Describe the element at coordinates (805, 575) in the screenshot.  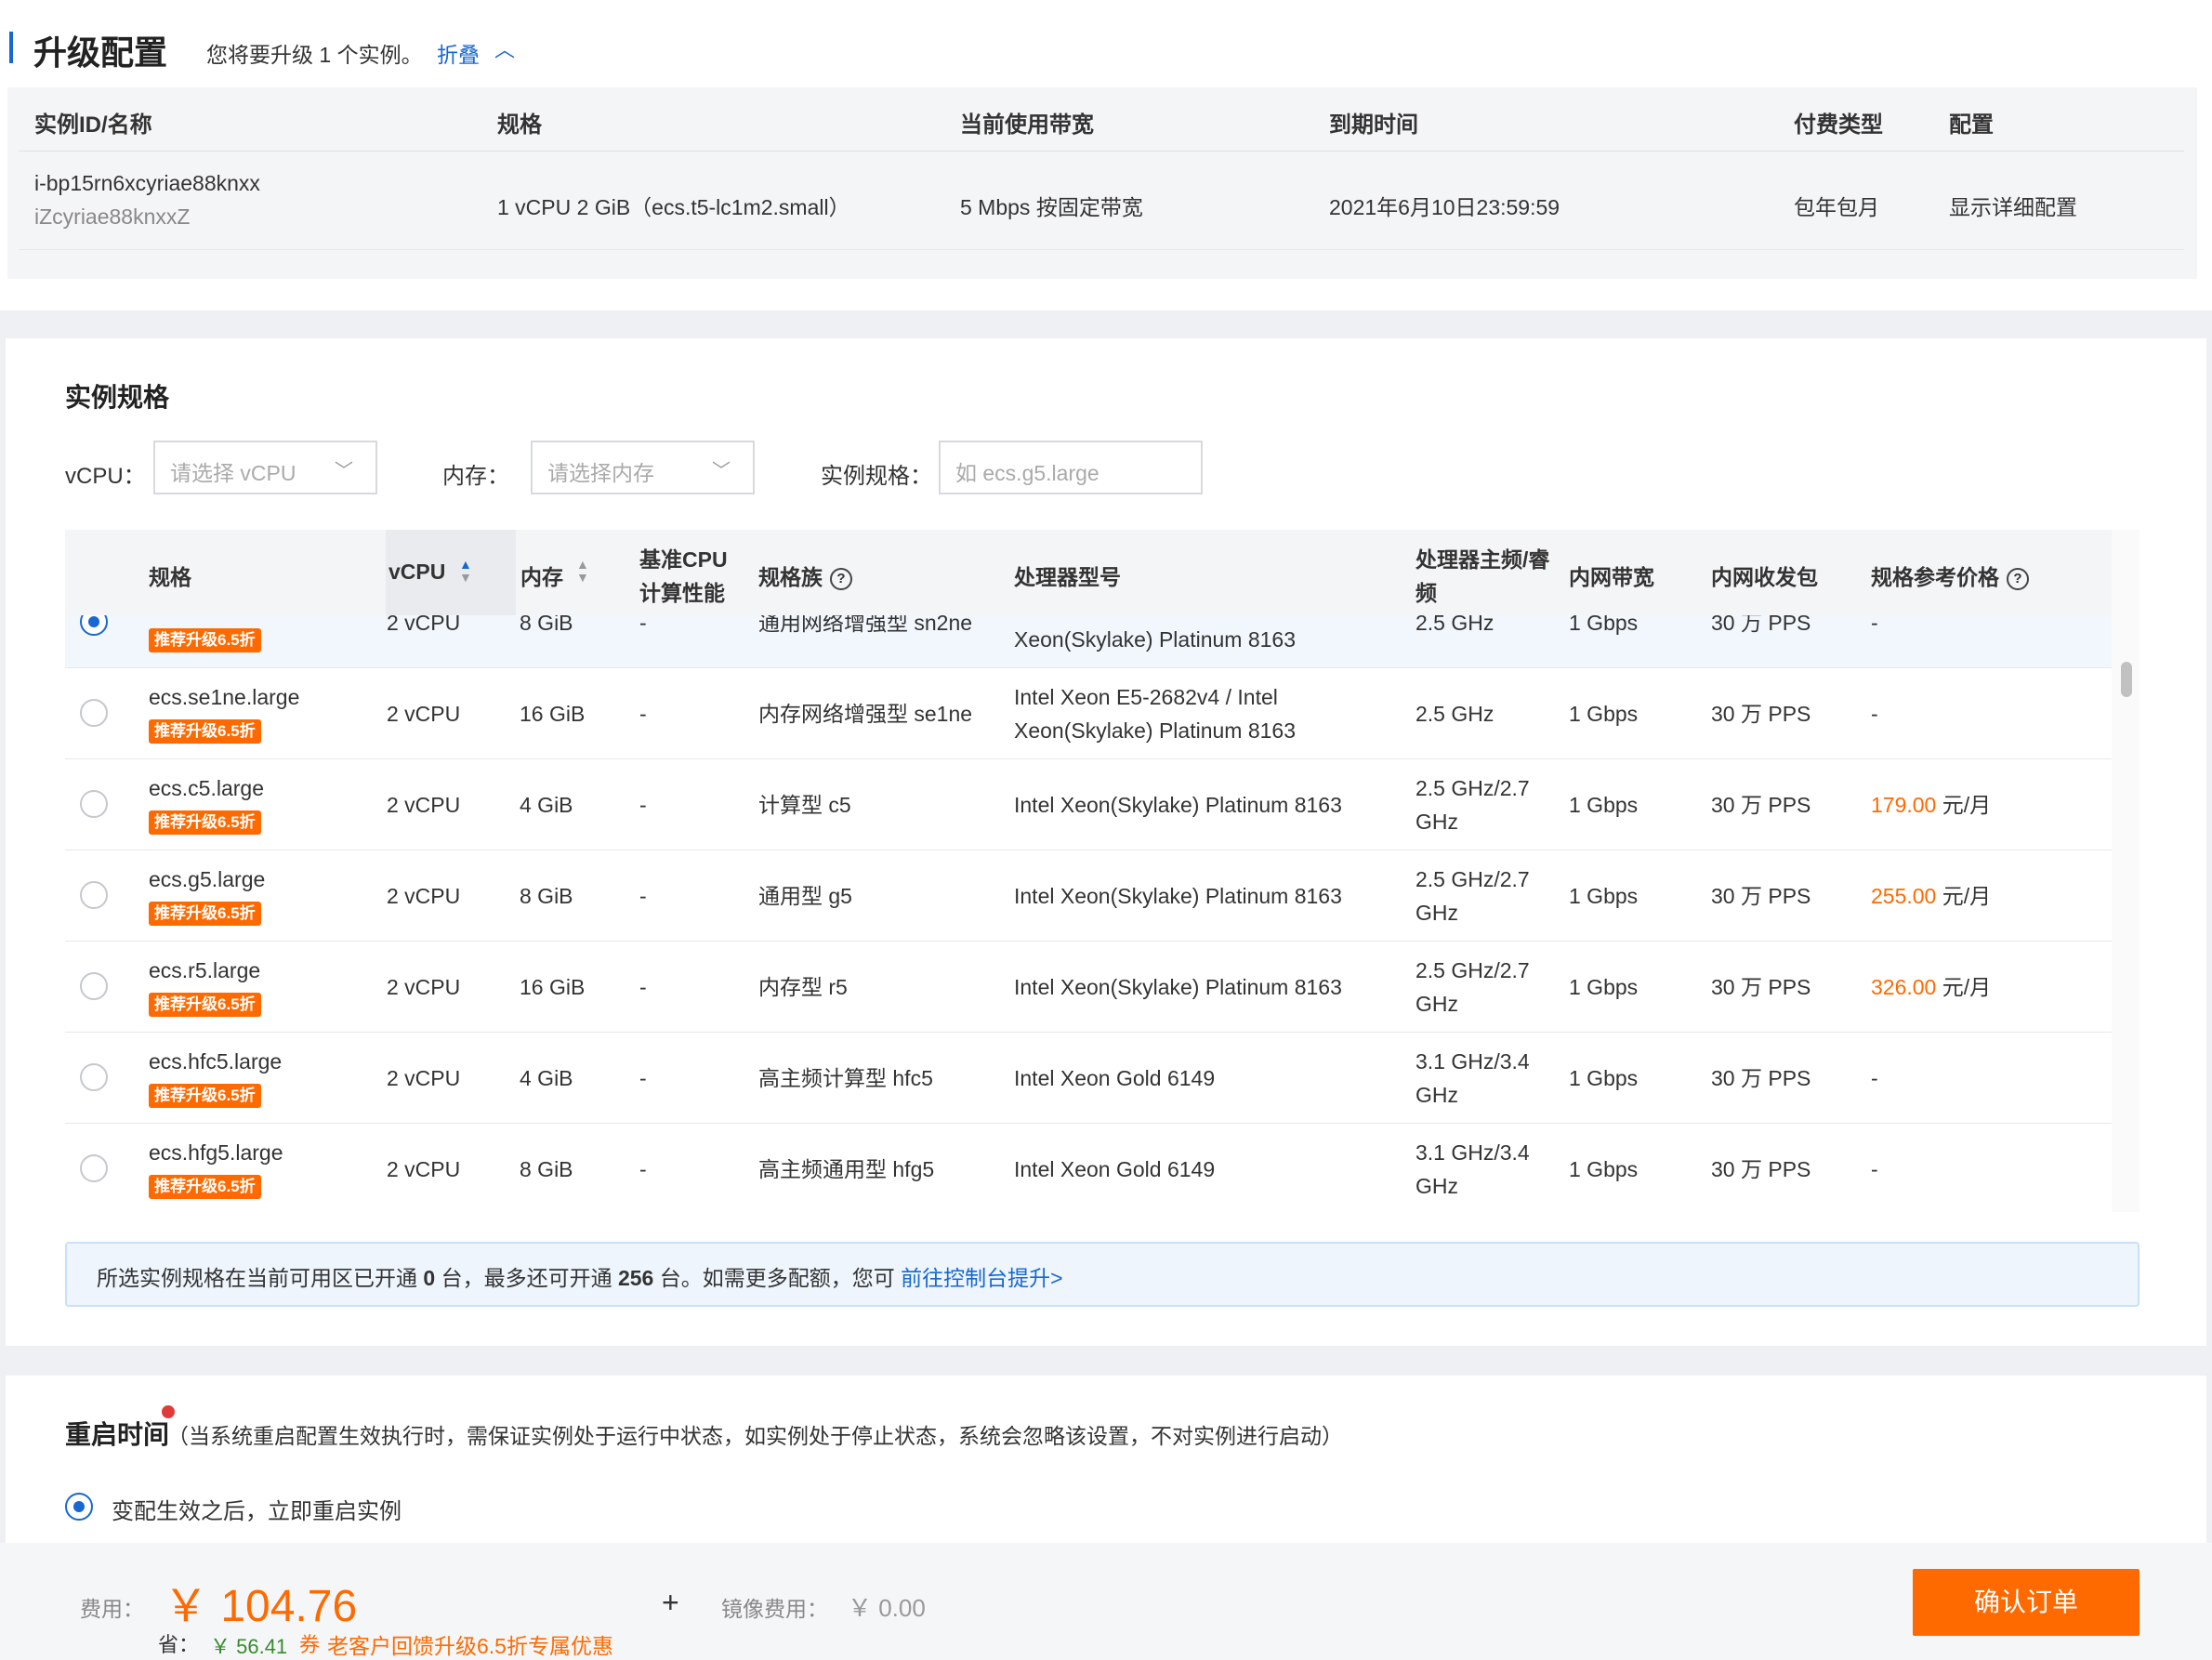
I see `th-family: 规格族?` at that location.